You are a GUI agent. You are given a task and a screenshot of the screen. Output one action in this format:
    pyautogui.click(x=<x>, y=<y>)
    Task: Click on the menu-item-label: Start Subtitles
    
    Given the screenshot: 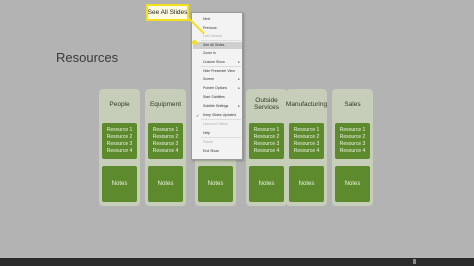 What is the action you would take?
    pyautogui.click(x=214, y=97)
    